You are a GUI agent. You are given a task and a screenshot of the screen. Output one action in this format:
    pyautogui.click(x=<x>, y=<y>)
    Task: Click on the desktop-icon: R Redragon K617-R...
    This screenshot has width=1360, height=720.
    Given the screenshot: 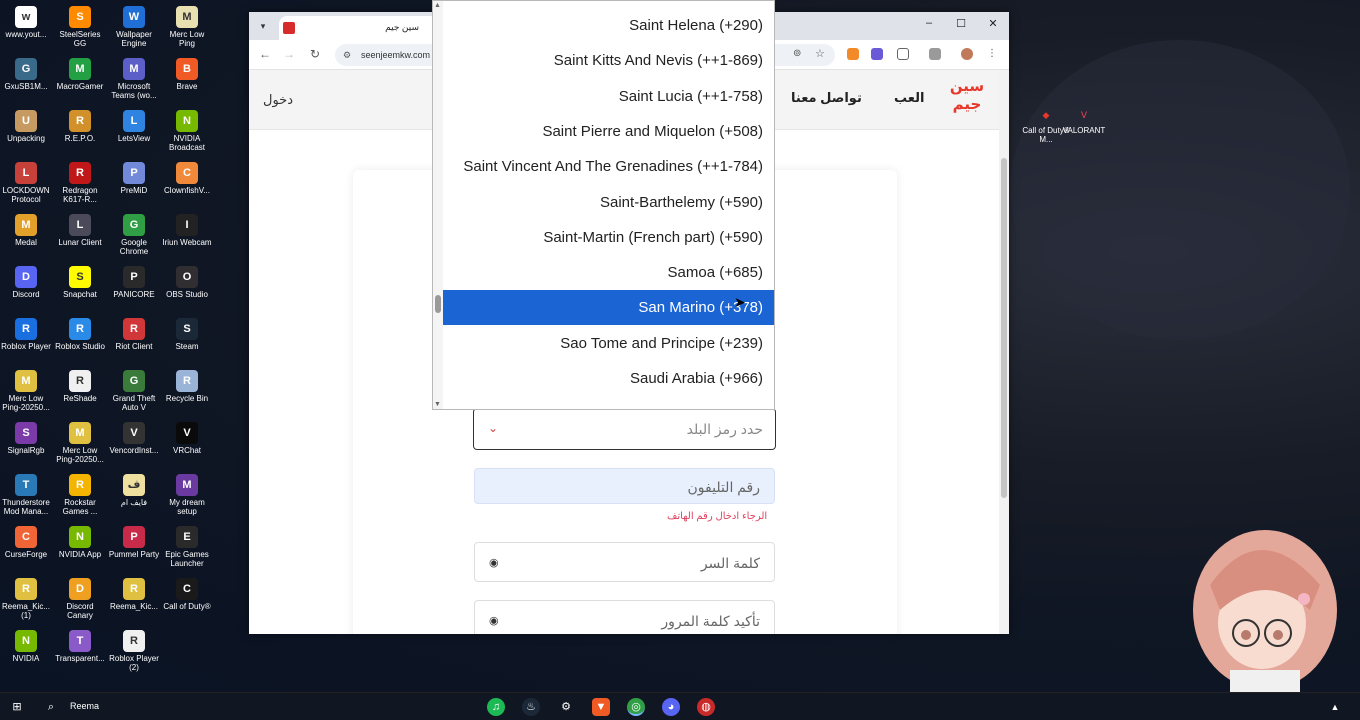 What is the action you would take?
    pyautogui.click(x=80, y=180)
    